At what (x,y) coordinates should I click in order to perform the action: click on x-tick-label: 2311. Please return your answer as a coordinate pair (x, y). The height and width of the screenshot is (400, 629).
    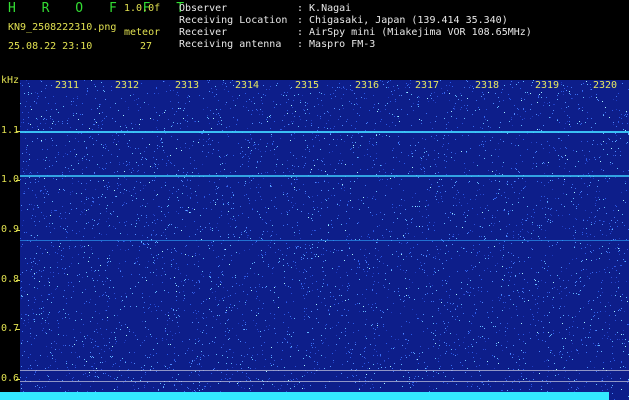
    Looking at the image, I should click on (67, 86).